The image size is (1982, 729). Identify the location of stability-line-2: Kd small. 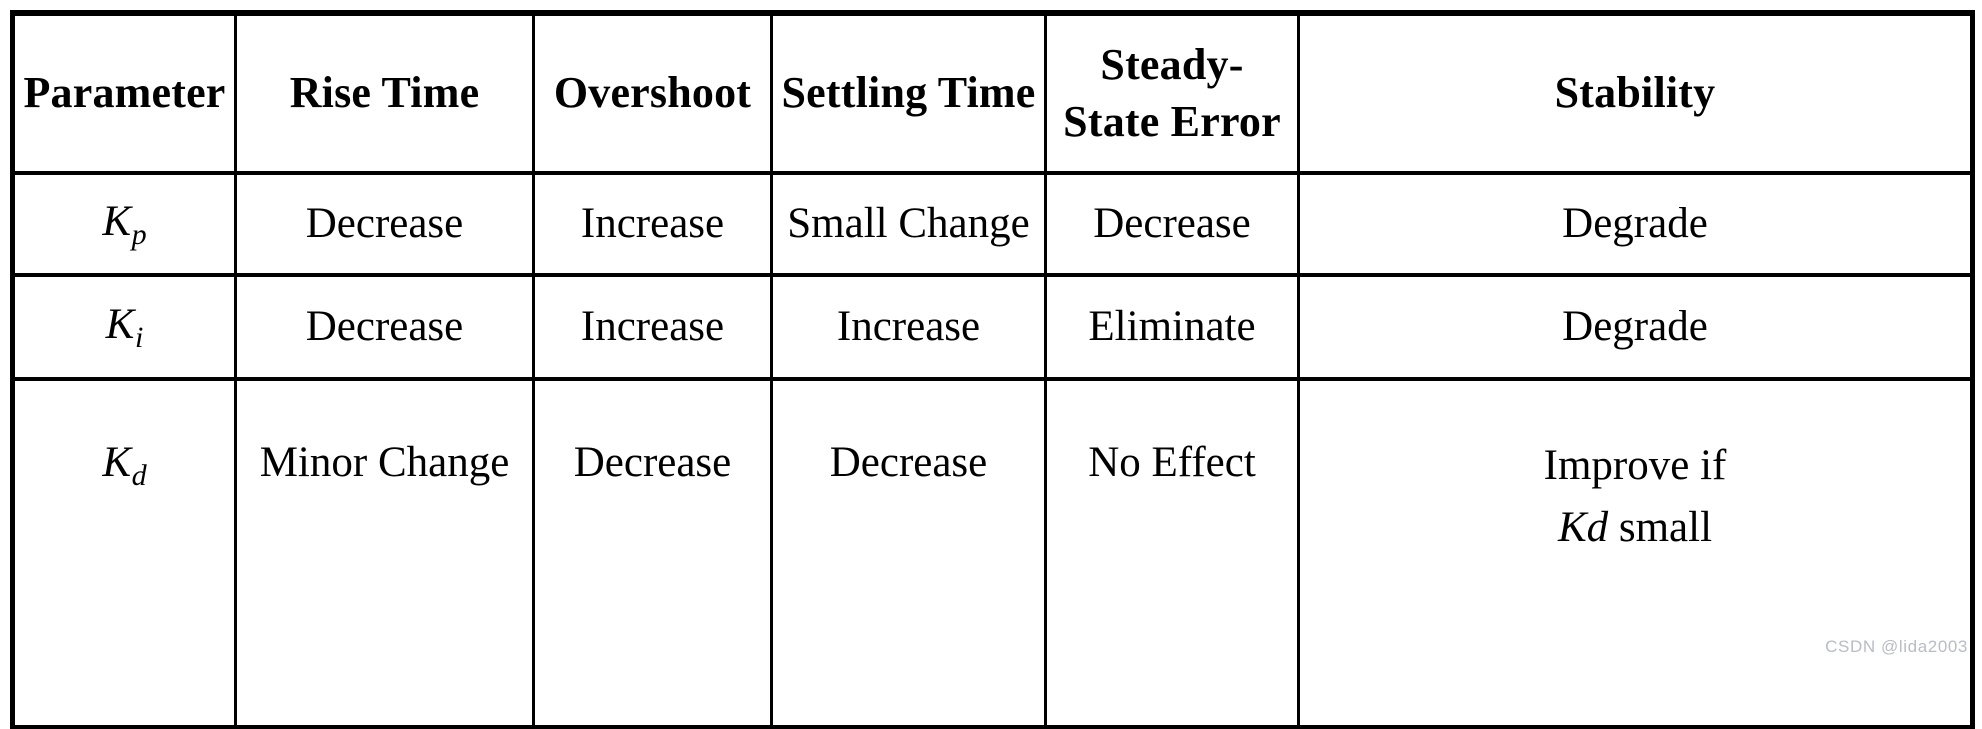
(1635, 528).